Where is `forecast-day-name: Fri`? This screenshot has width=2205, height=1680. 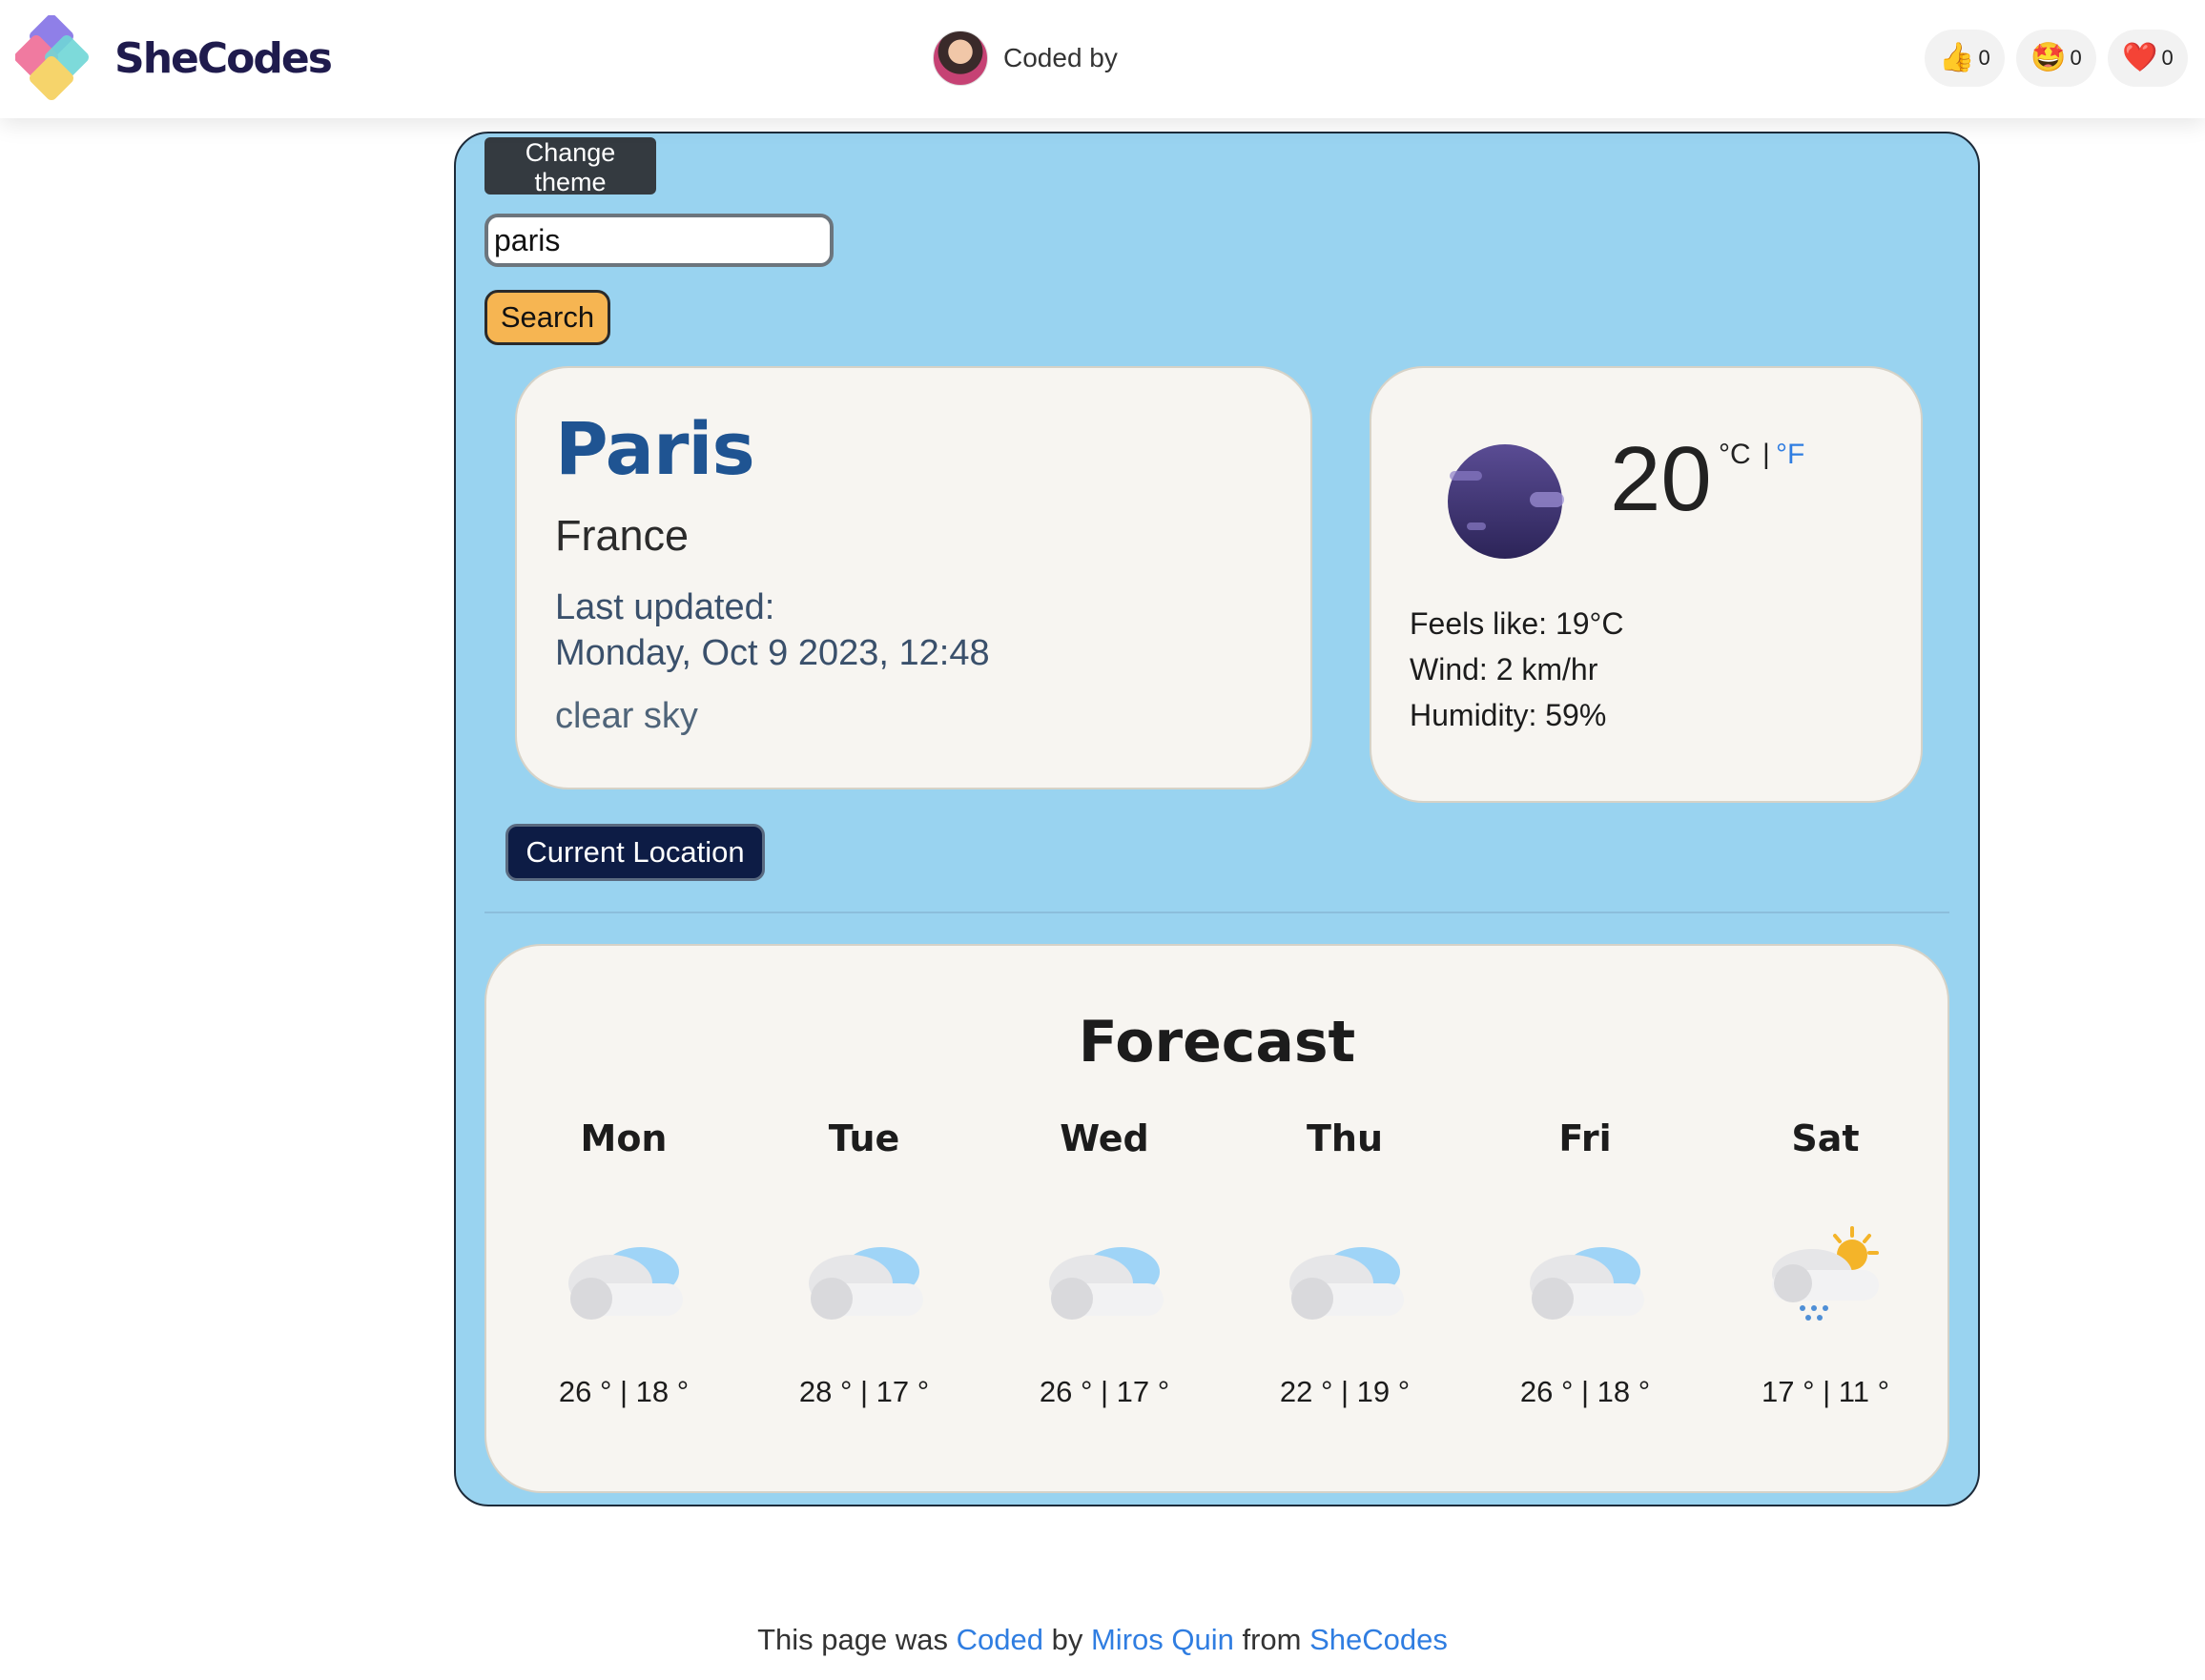
forecast-day-name: Fri is located at coordinates (1585, 1138).